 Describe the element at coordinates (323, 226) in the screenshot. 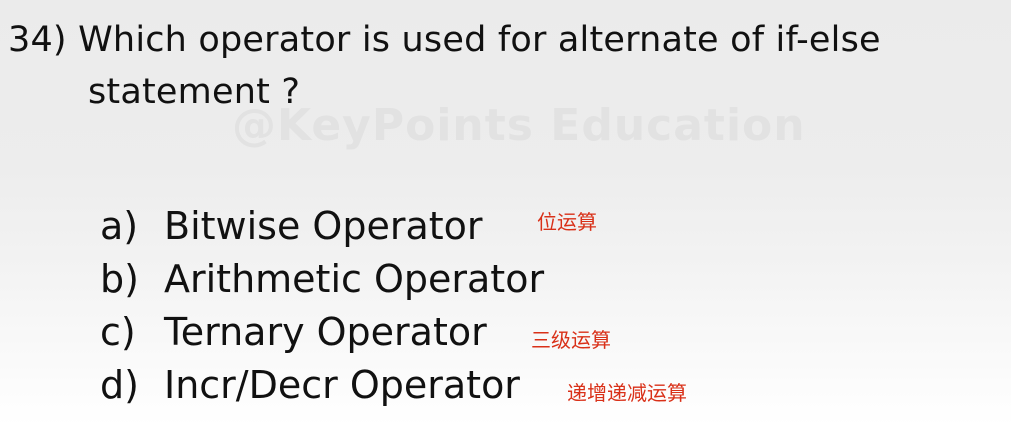

I see `option-text: Bitwise Operator` at that location.